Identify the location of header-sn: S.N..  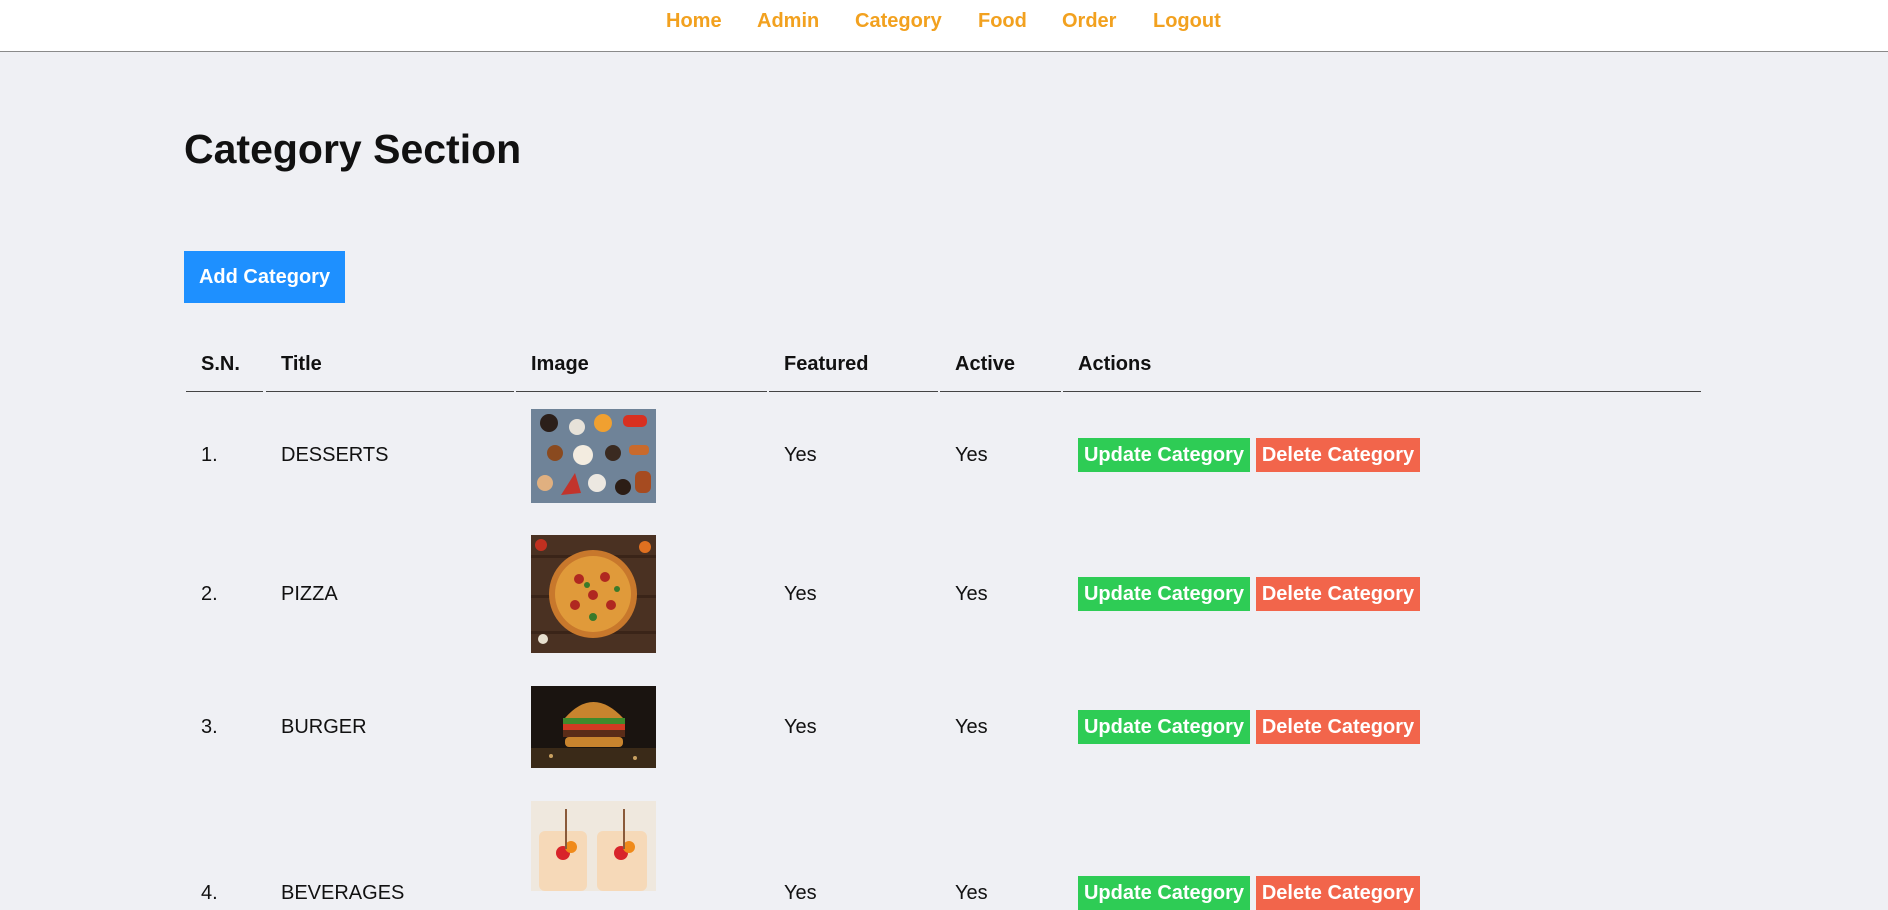
(220, 364).